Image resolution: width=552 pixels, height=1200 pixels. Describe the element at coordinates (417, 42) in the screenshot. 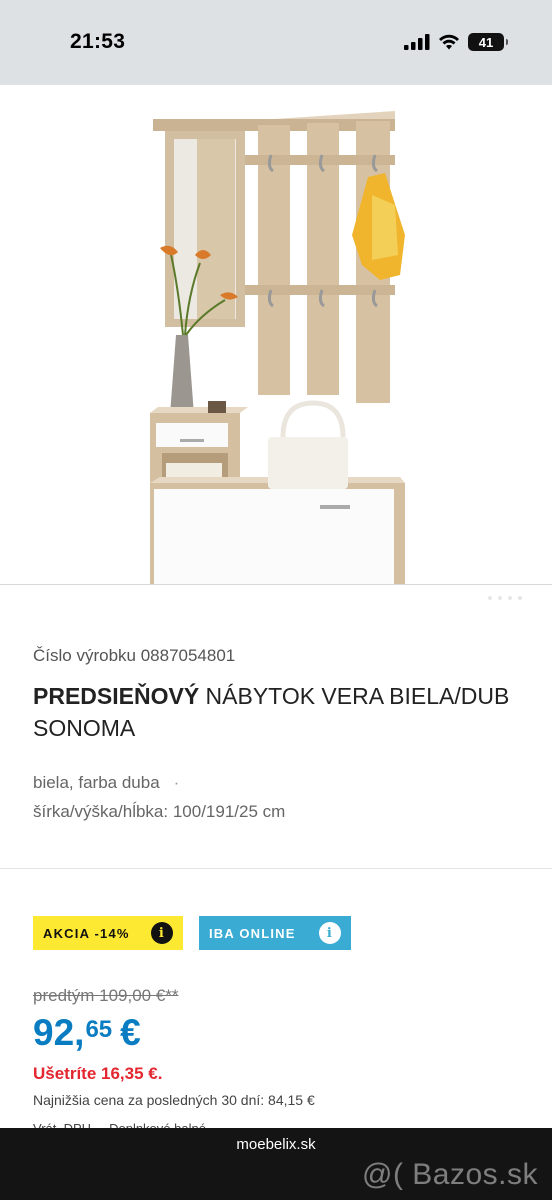

I see `cellular-signal-icon` at that location.